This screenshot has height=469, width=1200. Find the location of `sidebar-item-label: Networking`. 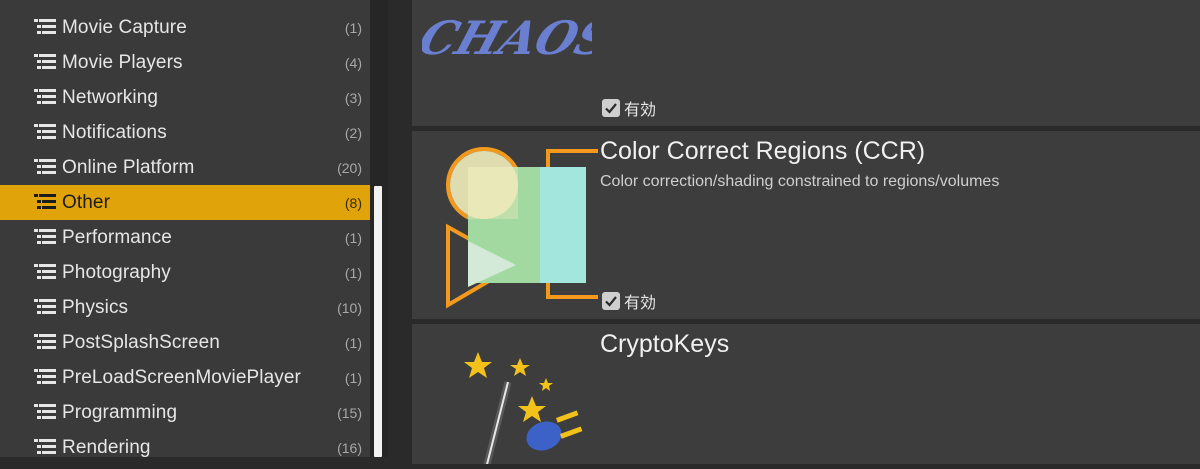

sidebar-item-label: Networking is located at coordinates (110, 97).